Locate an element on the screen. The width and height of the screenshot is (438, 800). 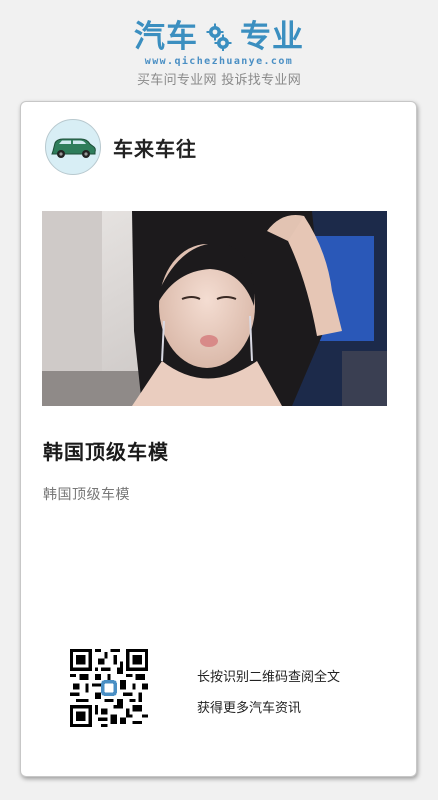
author-header: 车来车往 is located at coordinates (121, 147).